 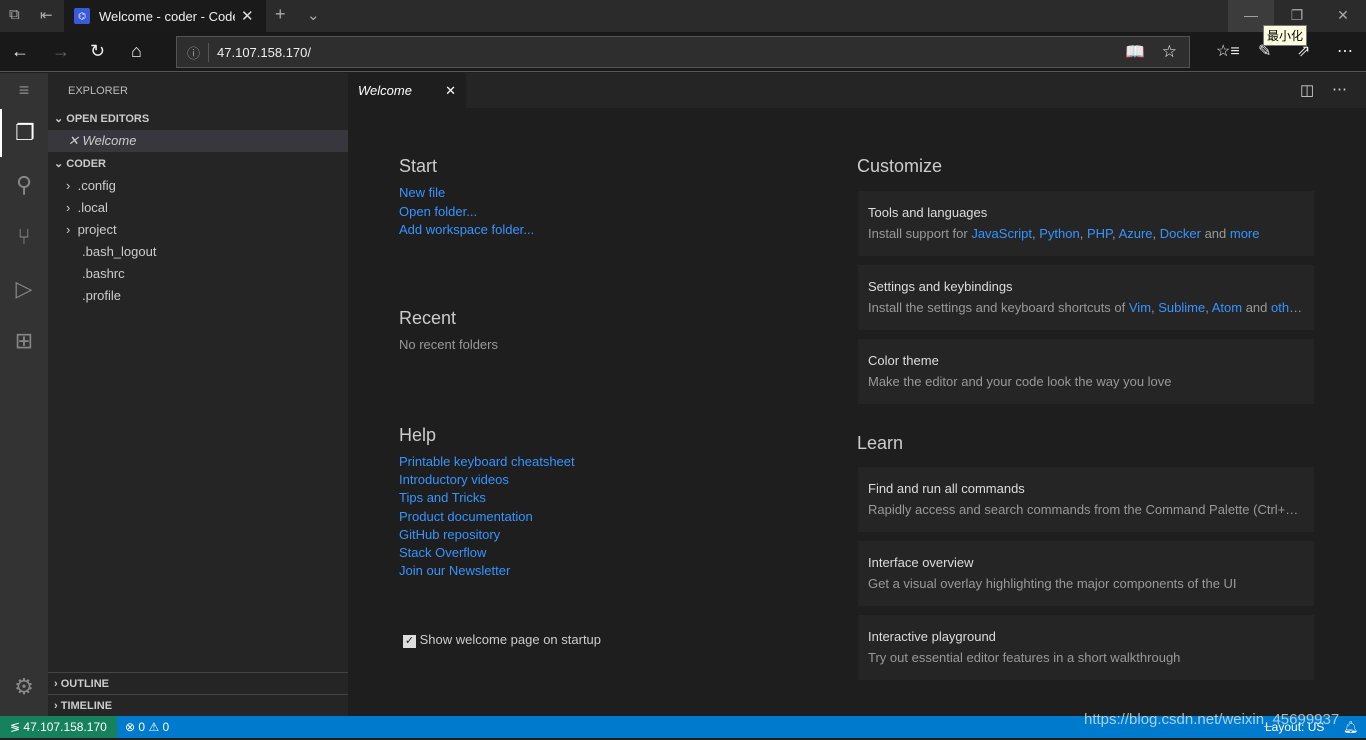 I want to click on vscode-favicon-icon: ⌬, so click(x=82, y=16).